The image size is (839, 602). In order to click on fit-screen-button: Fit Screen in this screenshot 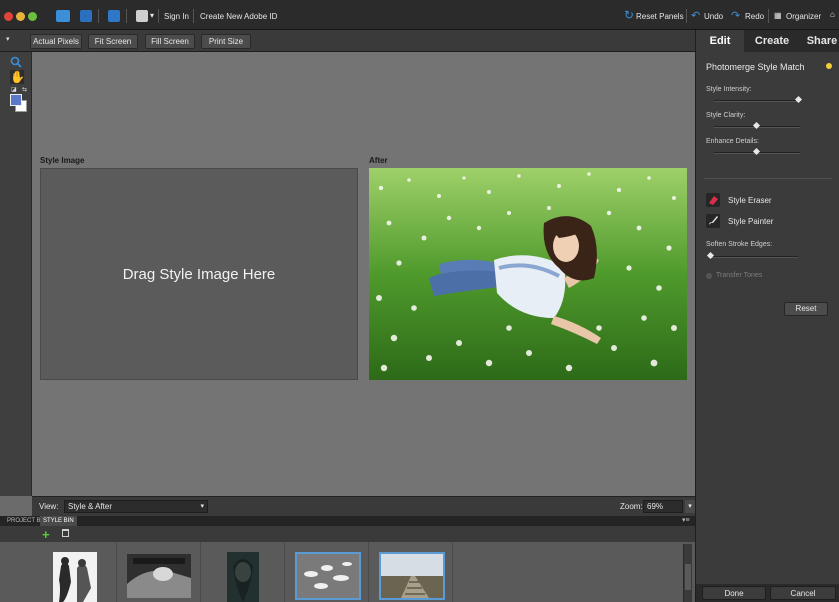, I will do `click(113, 41)`.